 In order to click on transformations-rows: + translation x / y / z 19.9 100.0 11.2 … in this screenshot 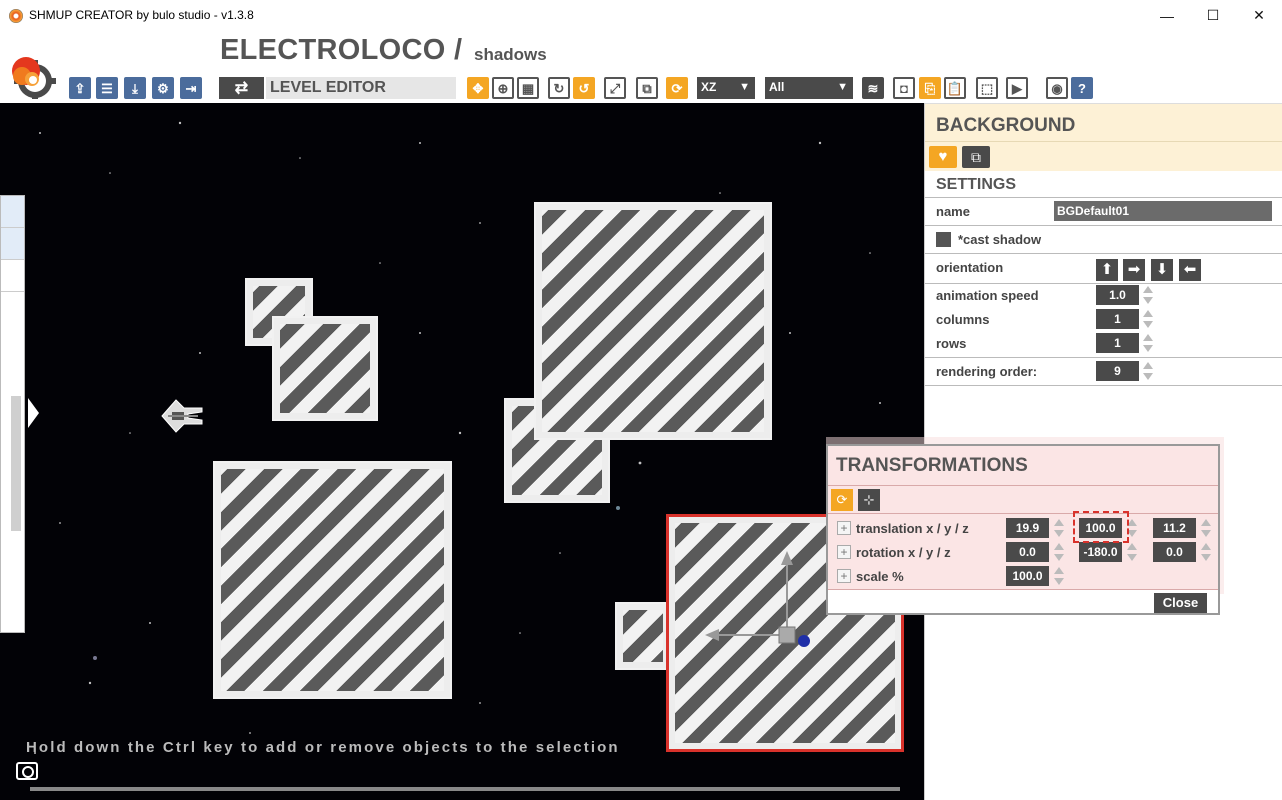, I will do `click(1023, 552)`.